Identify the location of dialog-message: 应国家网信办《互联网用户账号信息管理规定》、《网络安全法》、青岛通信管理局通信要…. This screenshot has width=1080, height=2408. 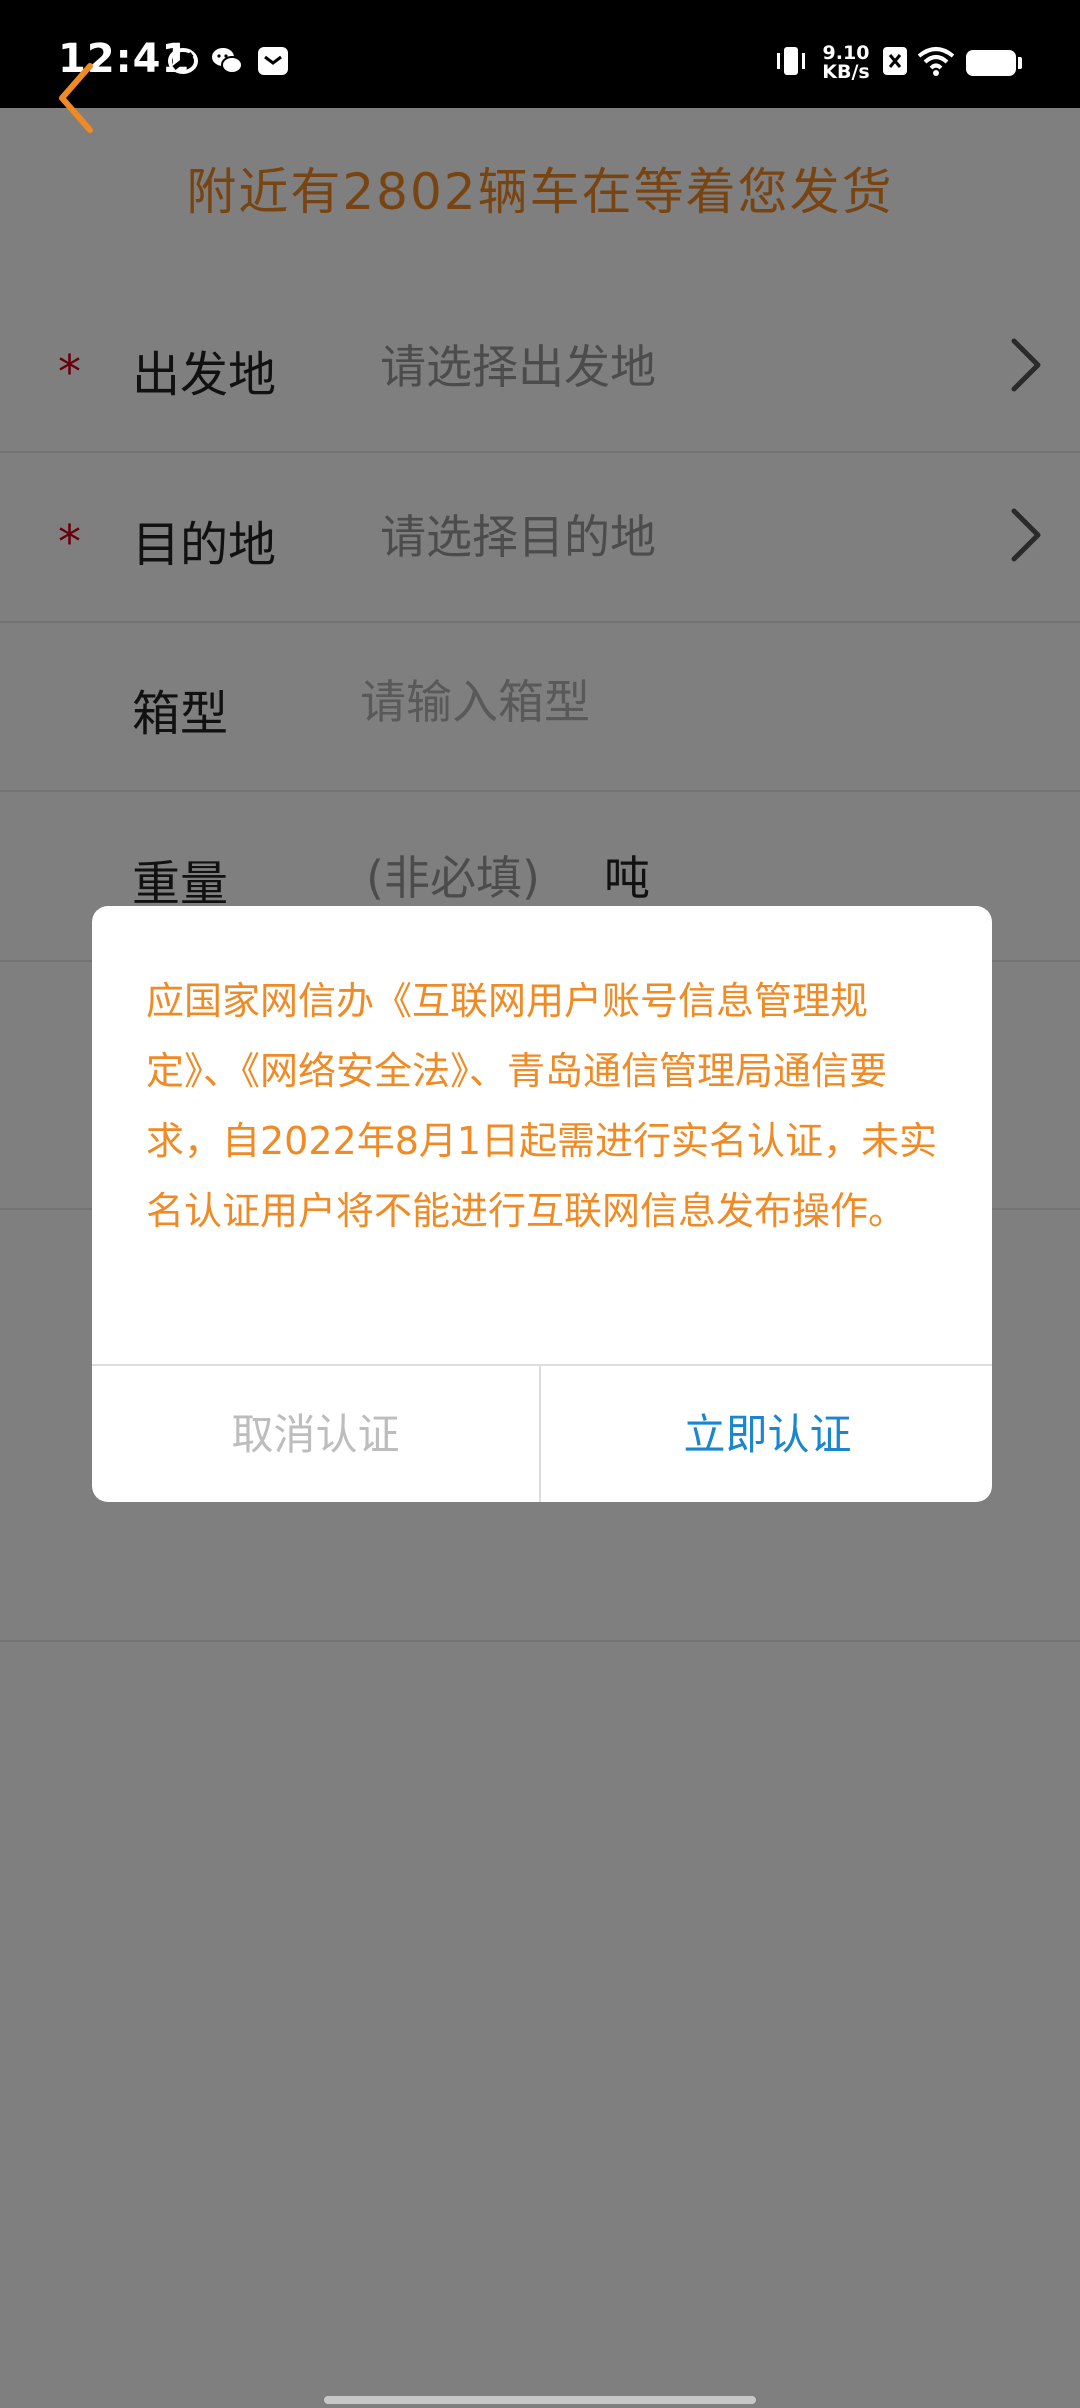
(542, 1106).